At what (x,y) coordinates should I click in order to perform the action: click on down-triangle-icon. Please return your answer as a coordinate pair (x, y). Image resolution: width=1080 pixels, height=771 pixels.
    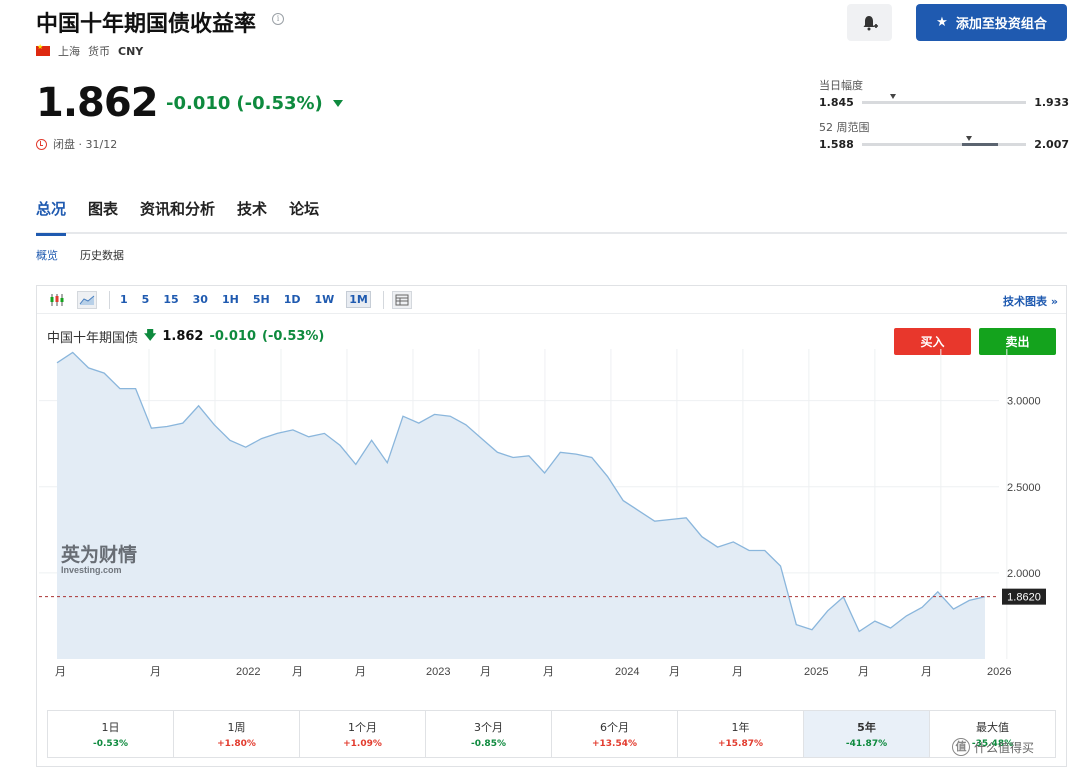
    Looking at the image, I should click on (337, 103).